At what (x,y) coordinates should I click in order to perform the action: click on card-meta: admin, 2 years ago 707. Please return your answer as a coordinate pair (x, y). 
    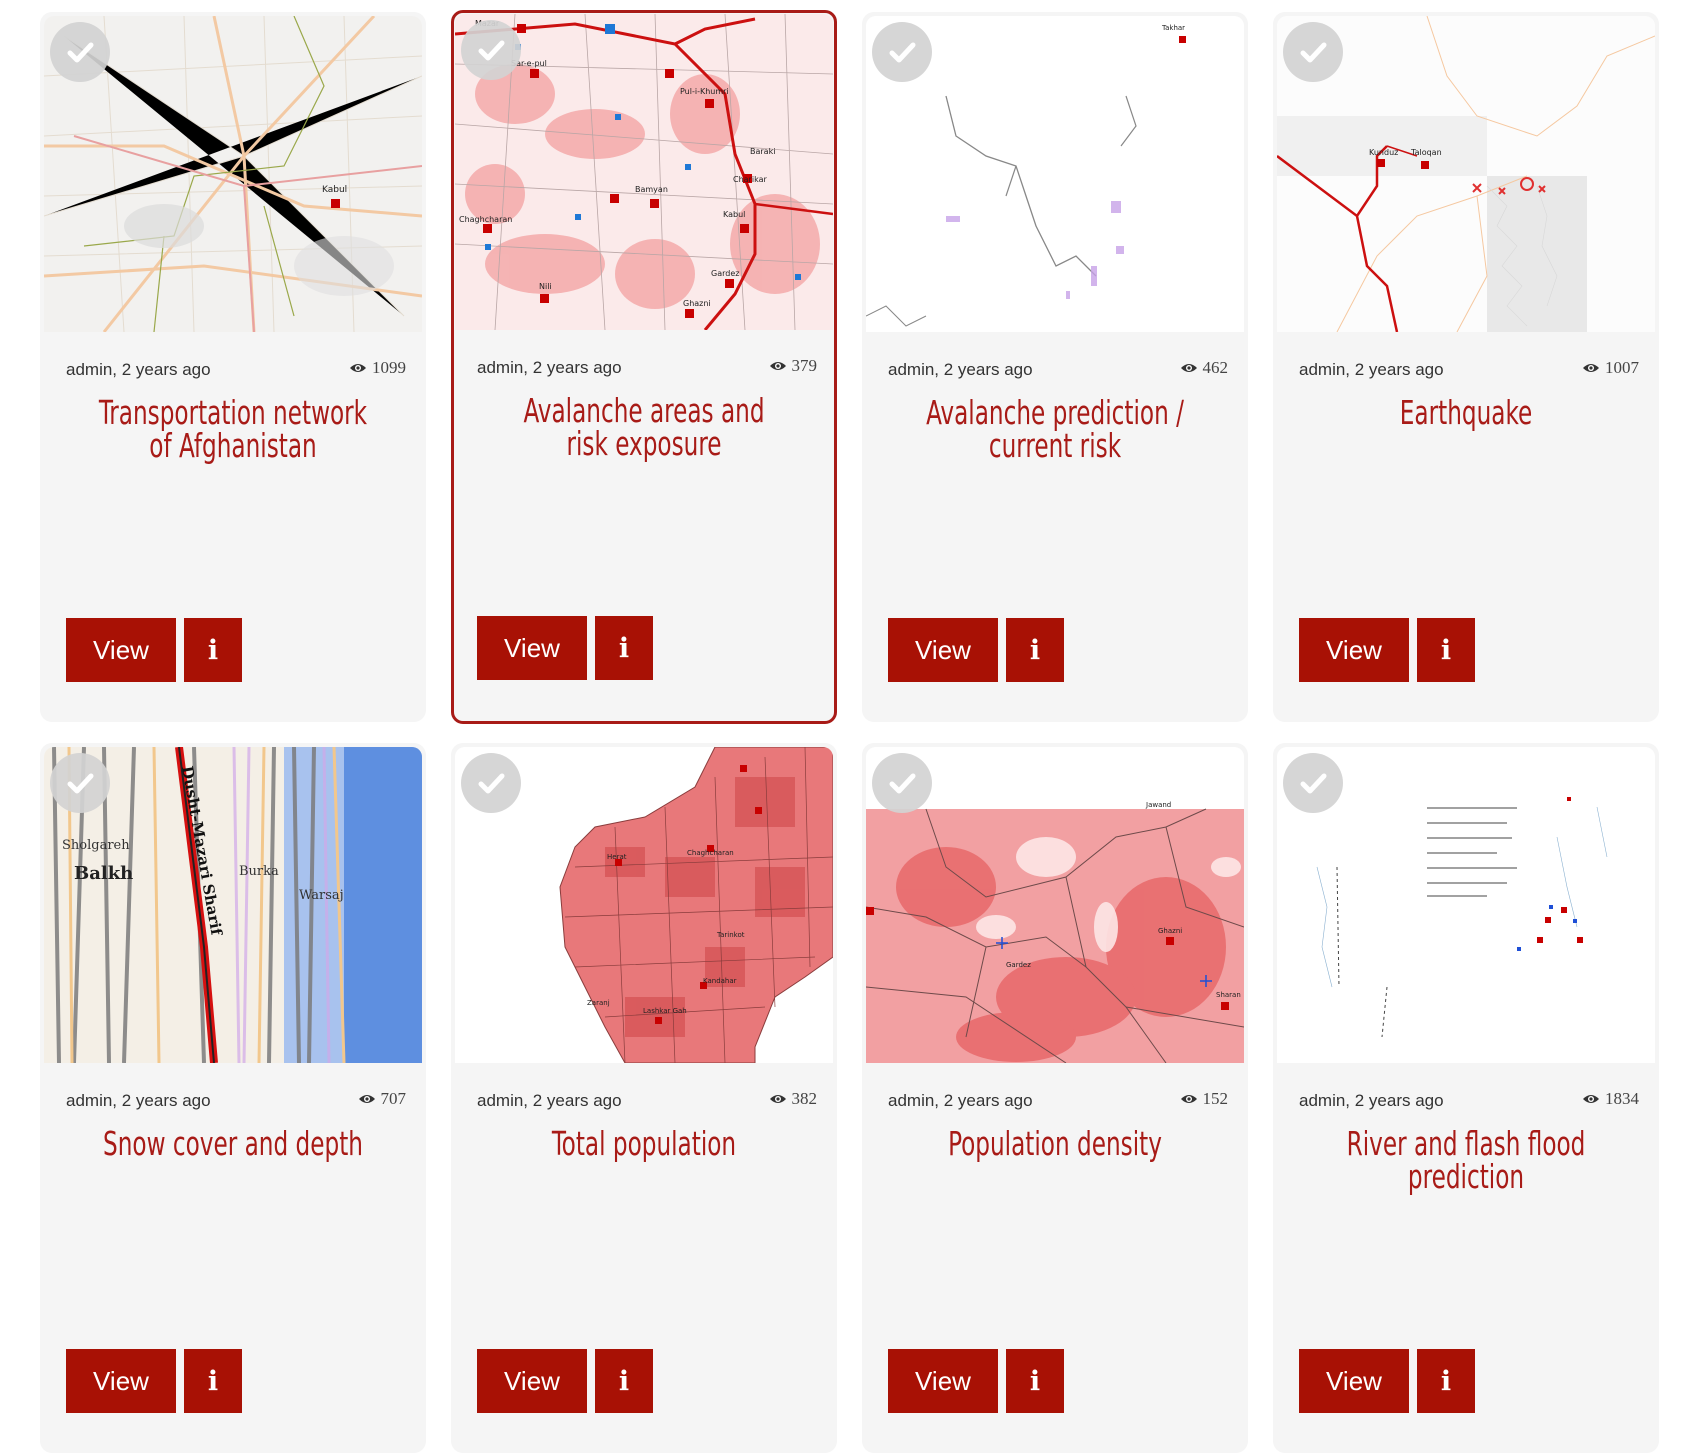
    Looking at the image, I should click on (236, 1101).